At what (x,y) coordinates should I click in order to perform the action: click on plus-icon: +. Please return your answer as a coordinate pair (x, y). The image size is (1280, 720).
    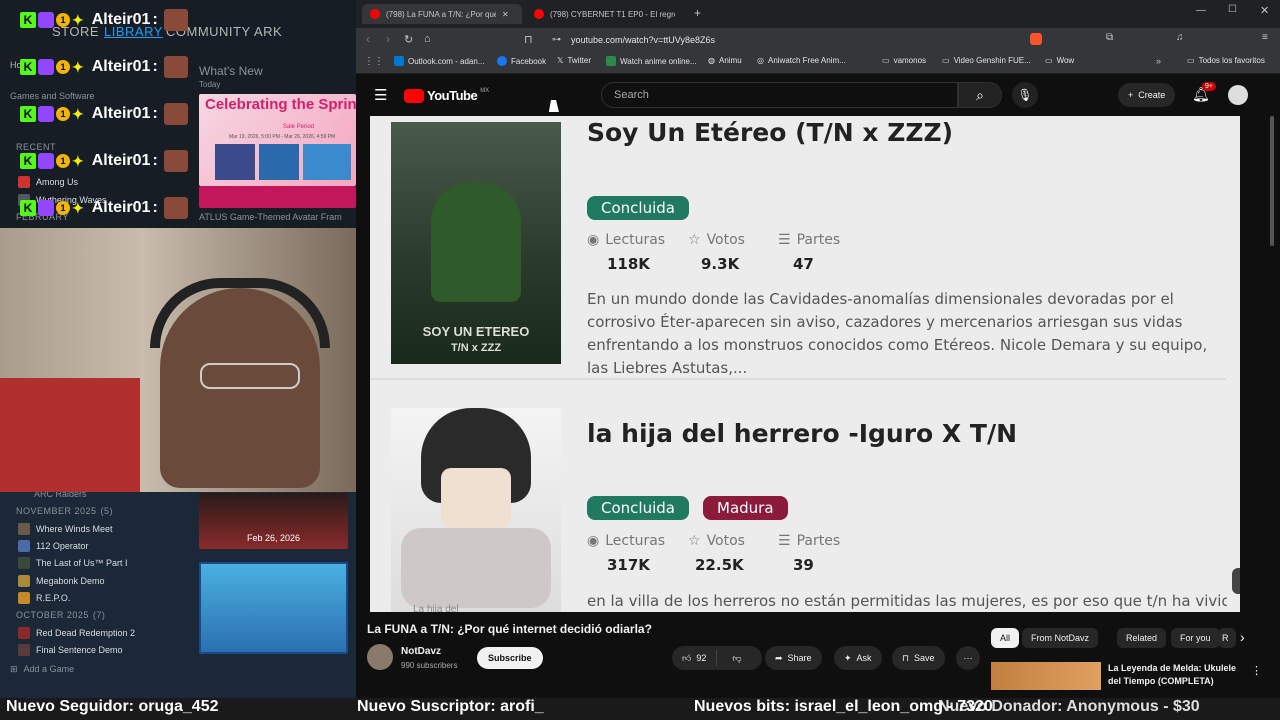
    Looking at the image, I should click on (1131, 95).